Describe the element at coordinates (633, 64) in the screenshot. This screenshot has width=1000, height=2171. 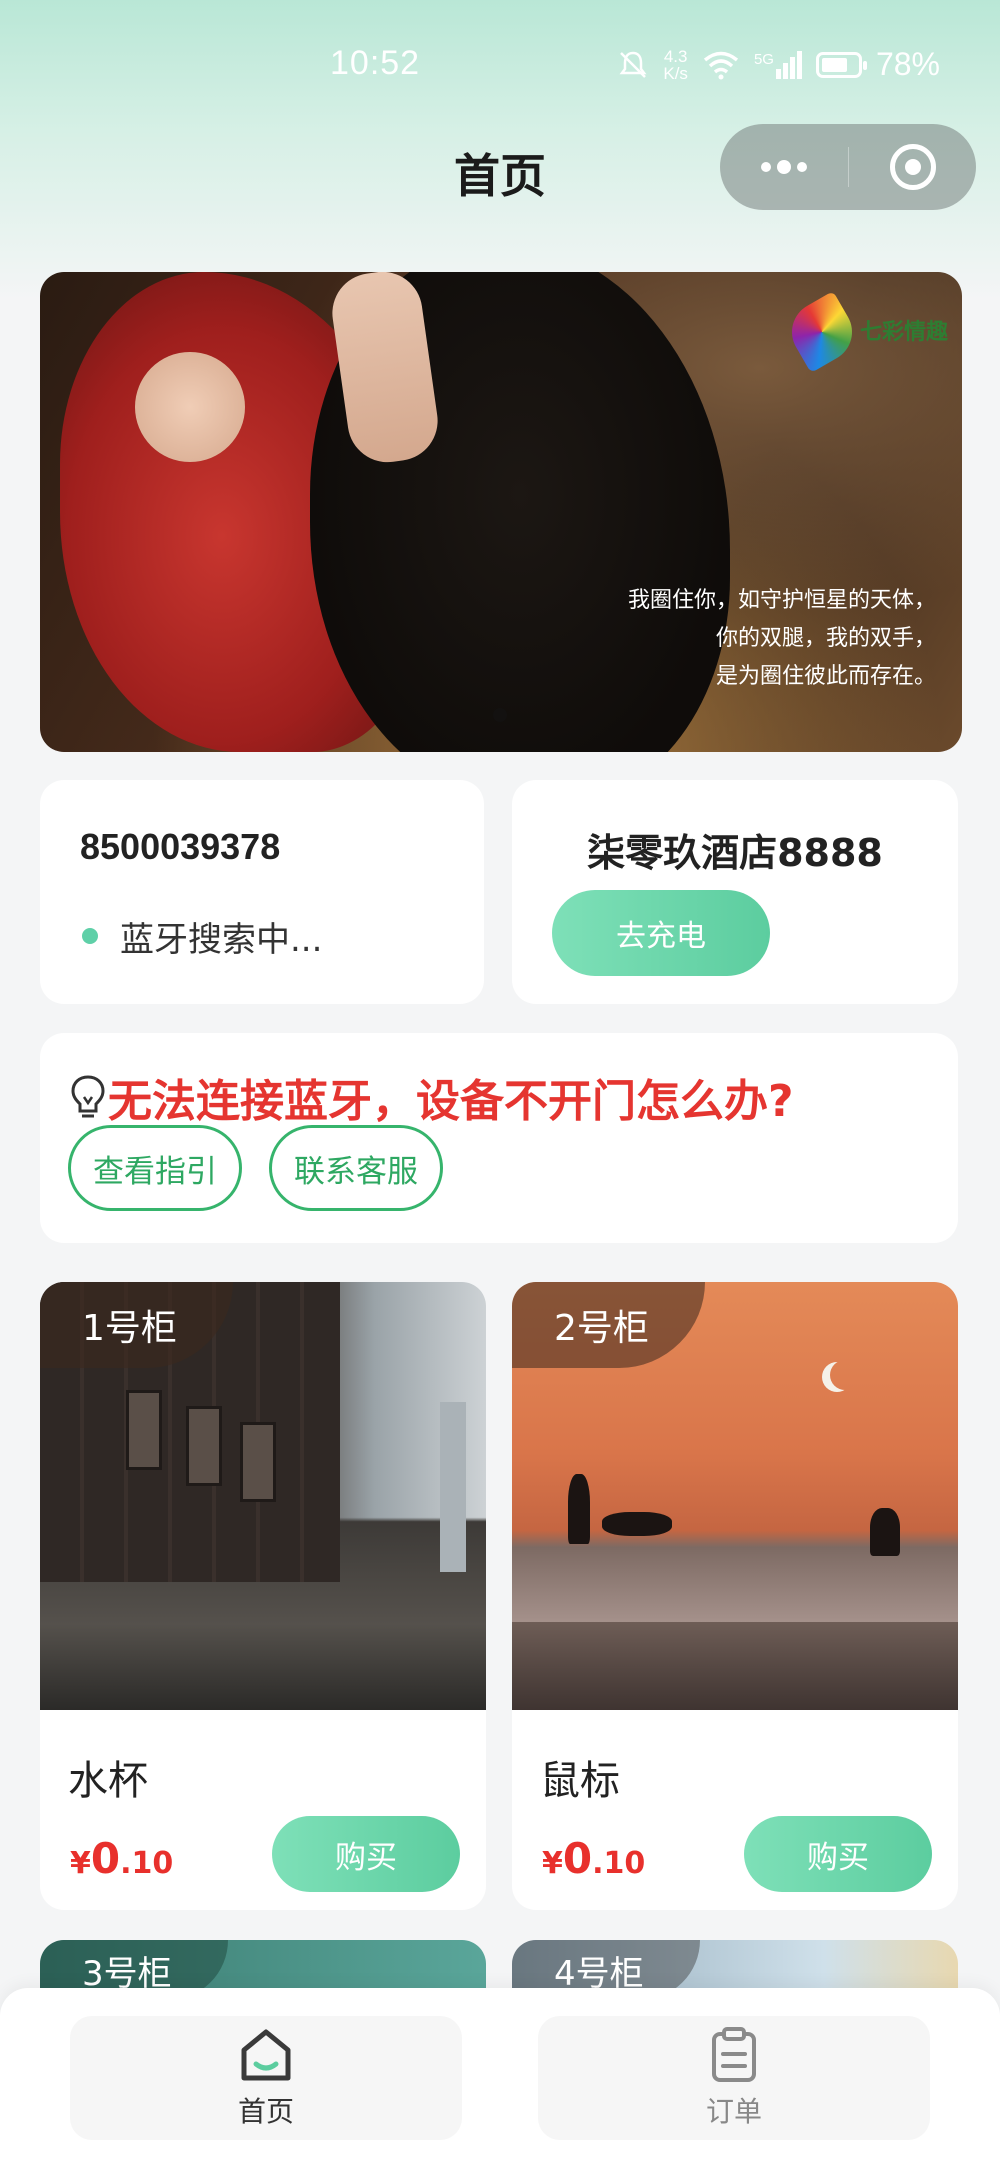
I see `mute-icon` at that location.